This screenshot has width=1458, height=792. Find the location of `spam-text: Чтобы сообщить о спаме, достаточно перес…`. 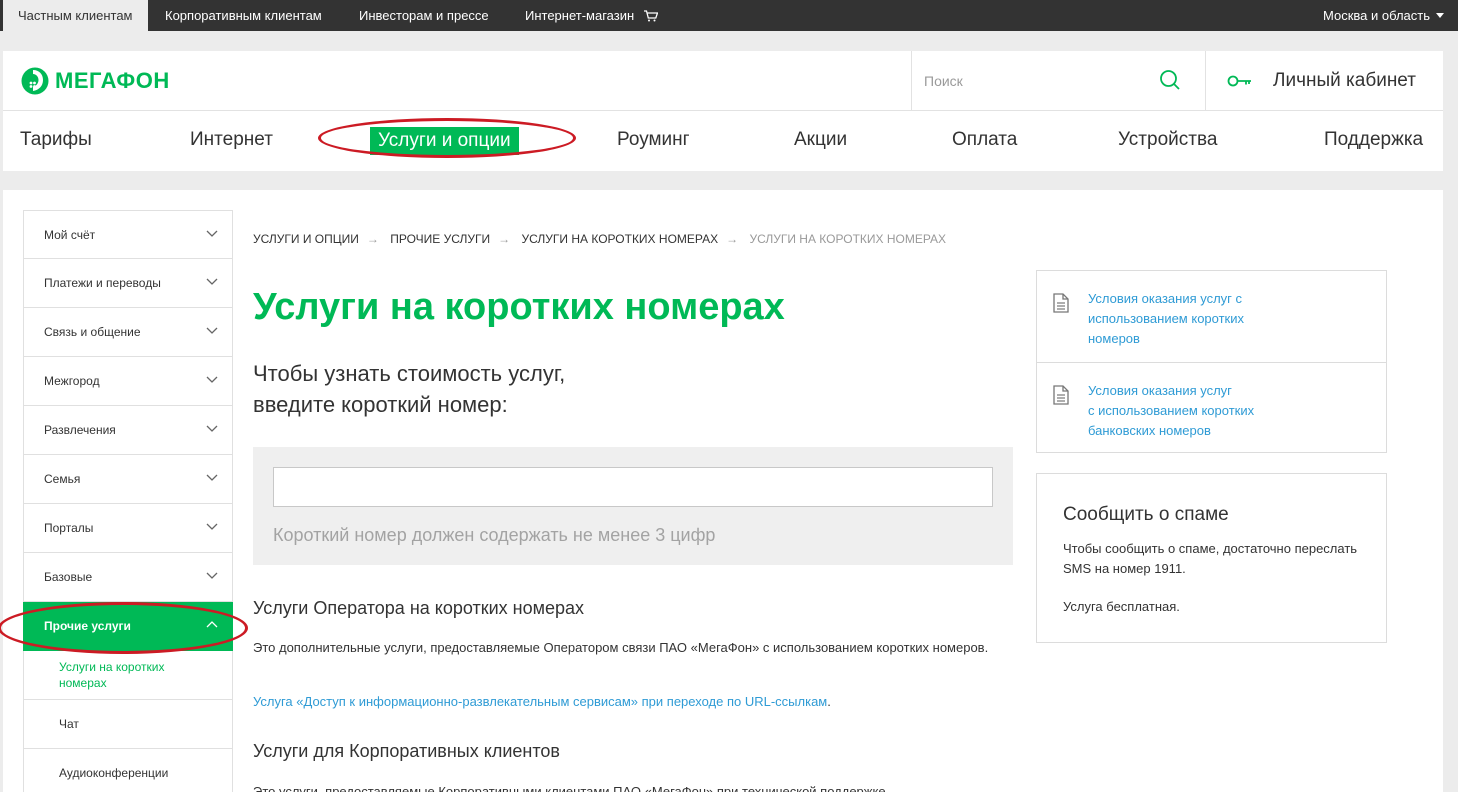

spam-text: Чтобы сообщить о спаме, достаточно перес… is located at coordinates (1210, 558).